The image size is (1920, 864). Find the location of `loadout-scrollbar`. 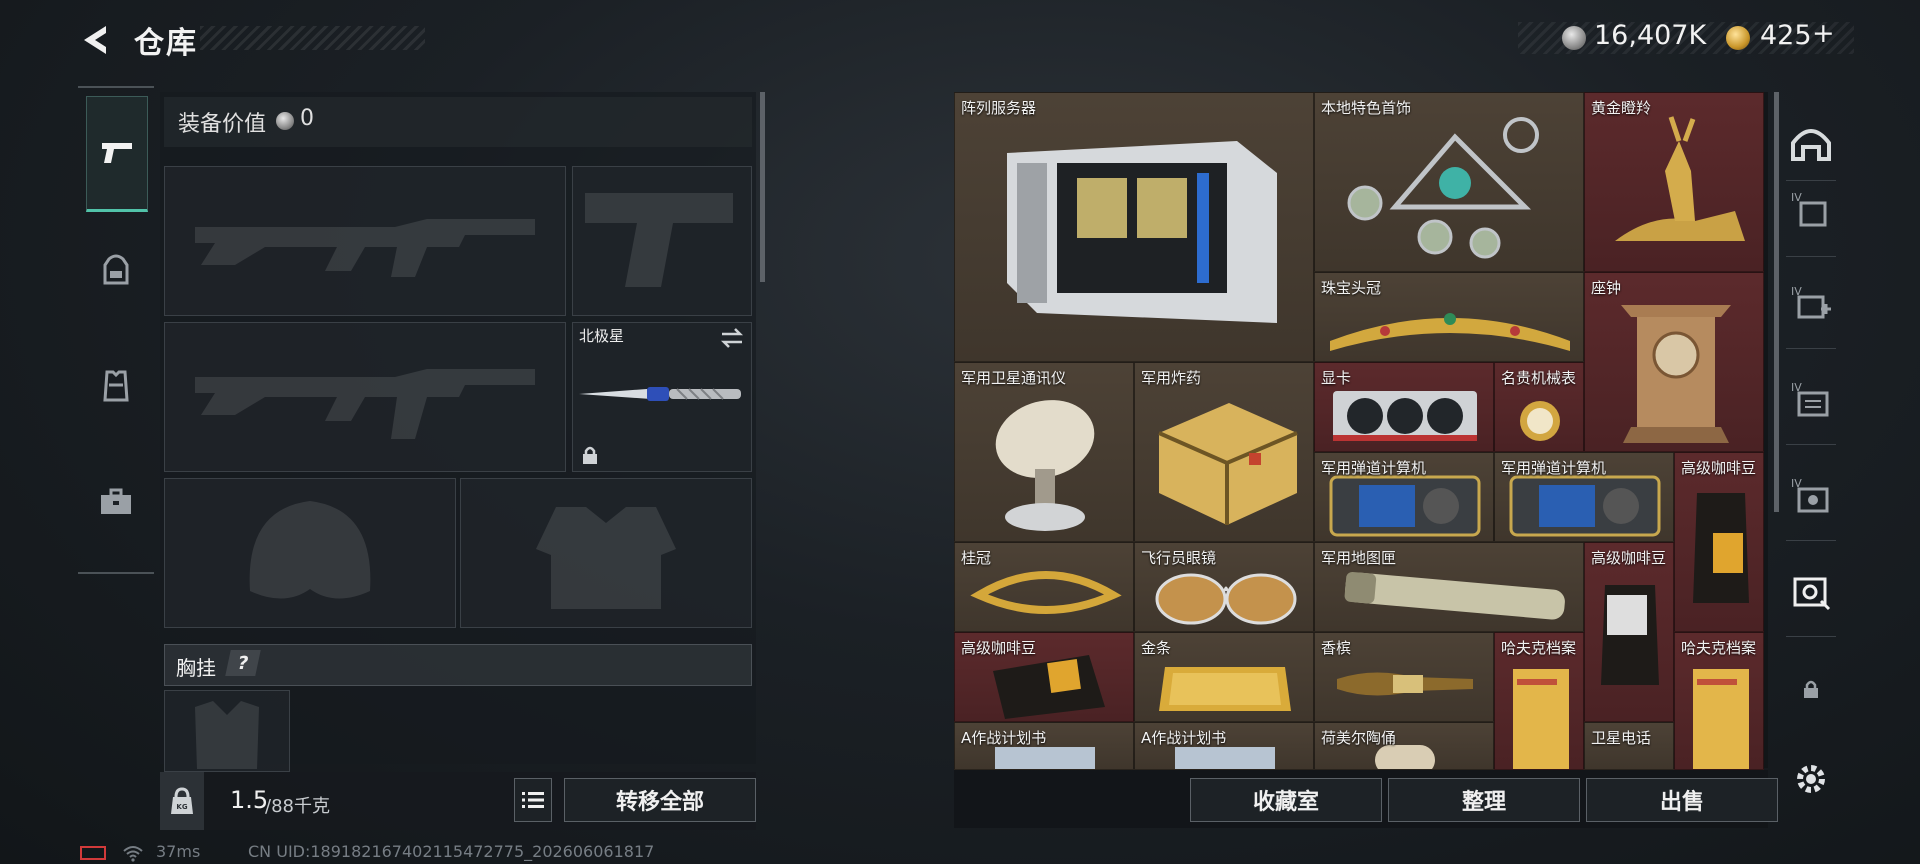

loadout-scrollbar is located at coordinates (762, 187).